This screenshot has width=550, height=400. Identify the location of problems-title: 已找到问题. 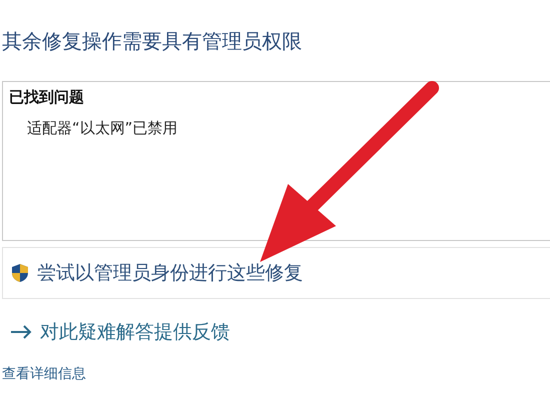
(47, 97).